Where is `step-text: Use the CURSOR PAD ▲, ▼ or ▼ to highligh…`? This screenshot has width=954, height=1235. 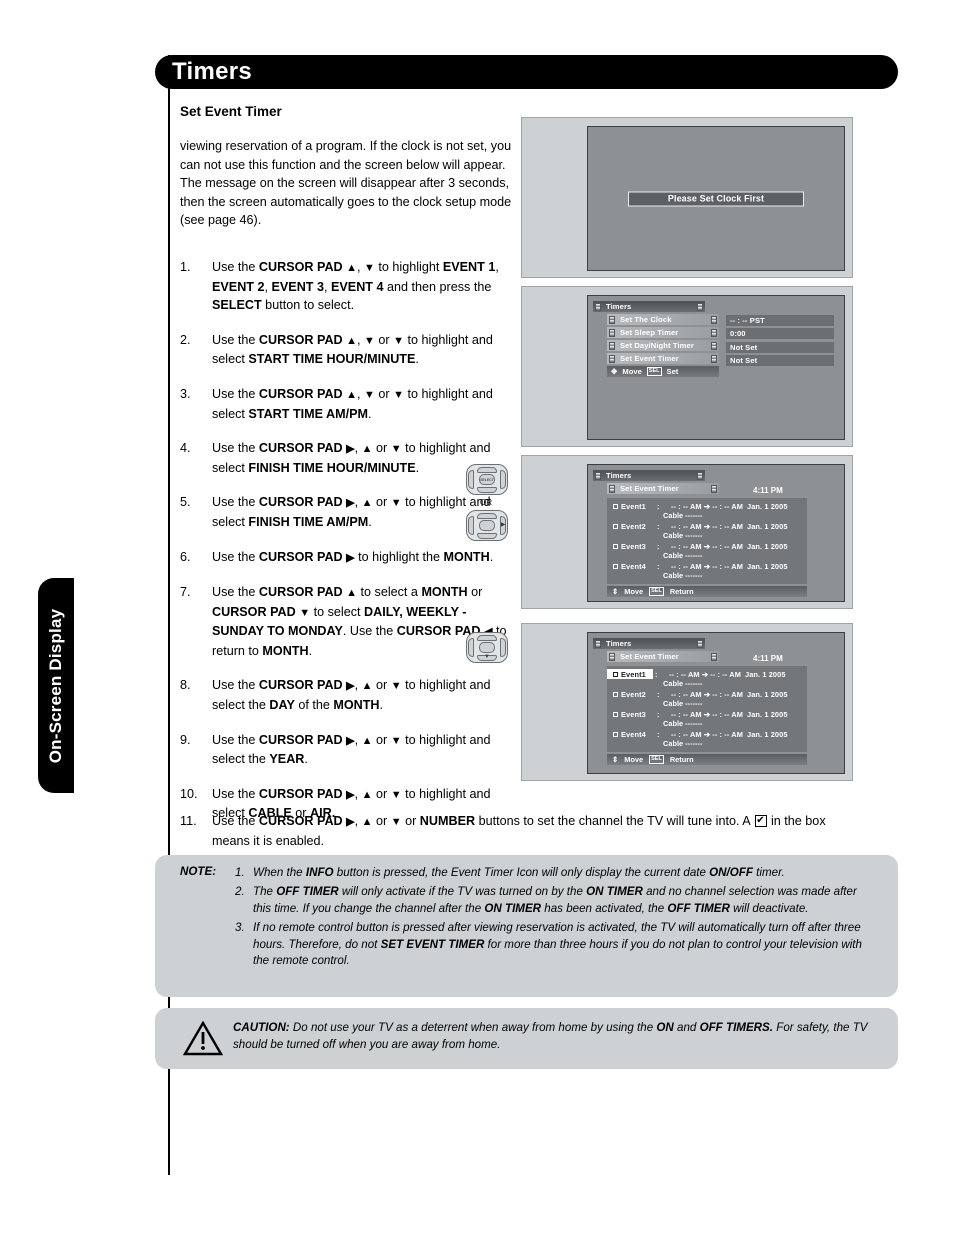
step-text: Use the CURSOR PAD ▲, ▼ or ▼ to highligh… is located at coordinates (352, 403).